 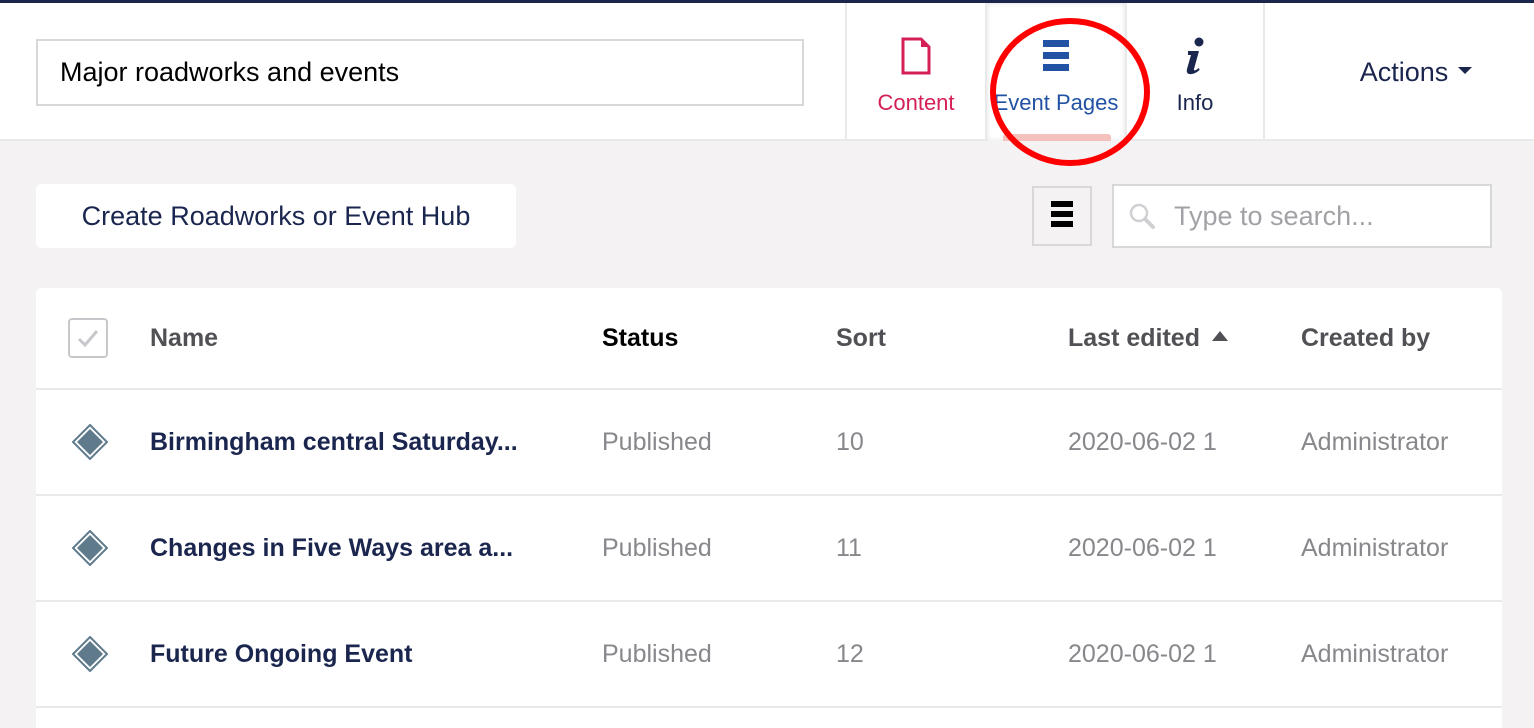 I want to click on column-header-last-edited: Last edited, so click(x=1168, y=338).